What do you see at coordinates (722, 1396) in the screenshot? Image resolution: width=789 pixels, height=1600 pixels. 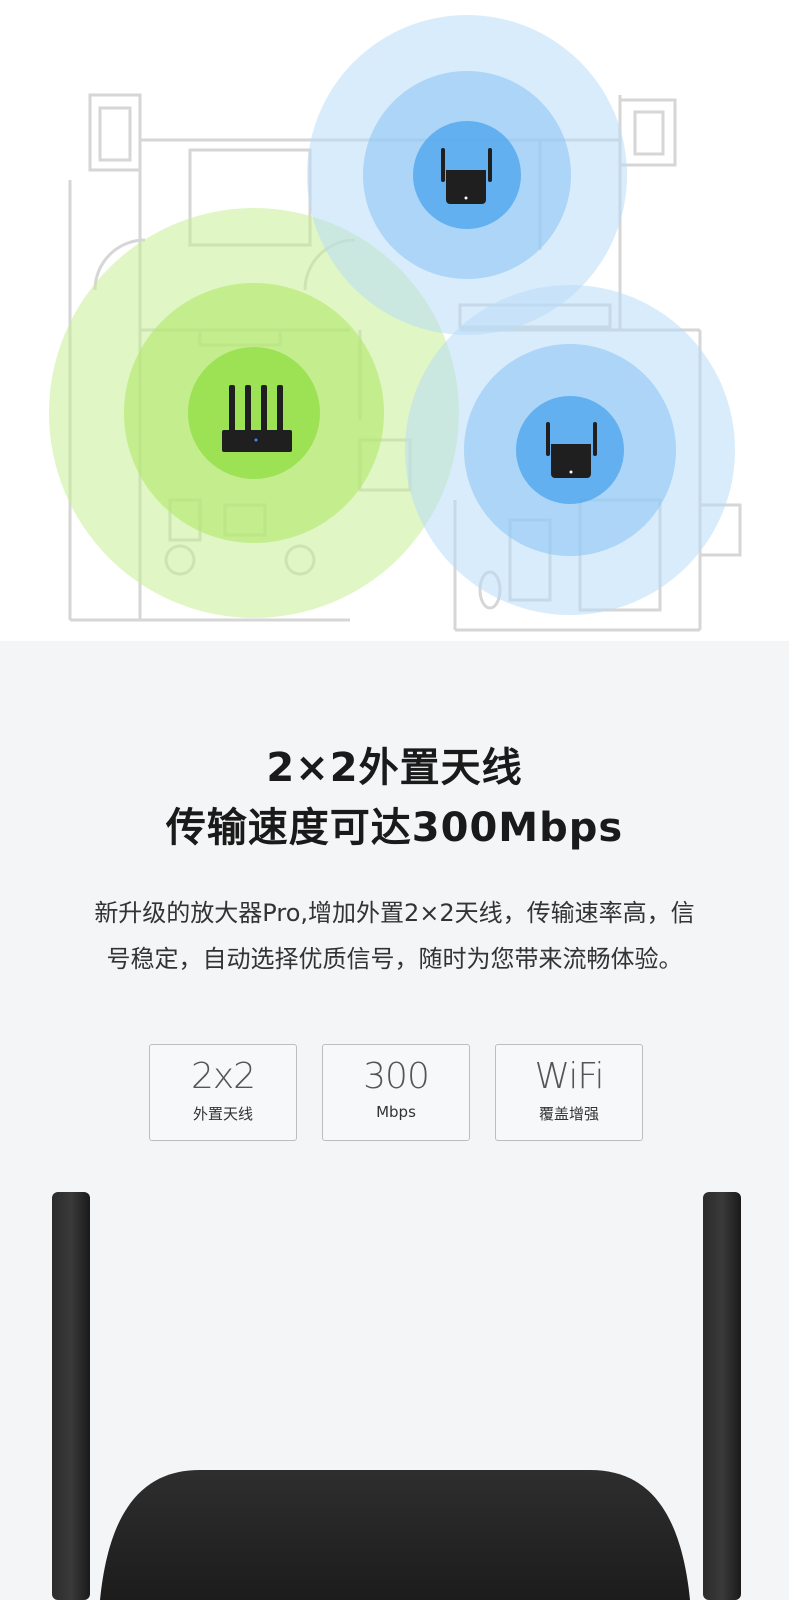 I see `right-antenna` at bounding box center [722, 1396].